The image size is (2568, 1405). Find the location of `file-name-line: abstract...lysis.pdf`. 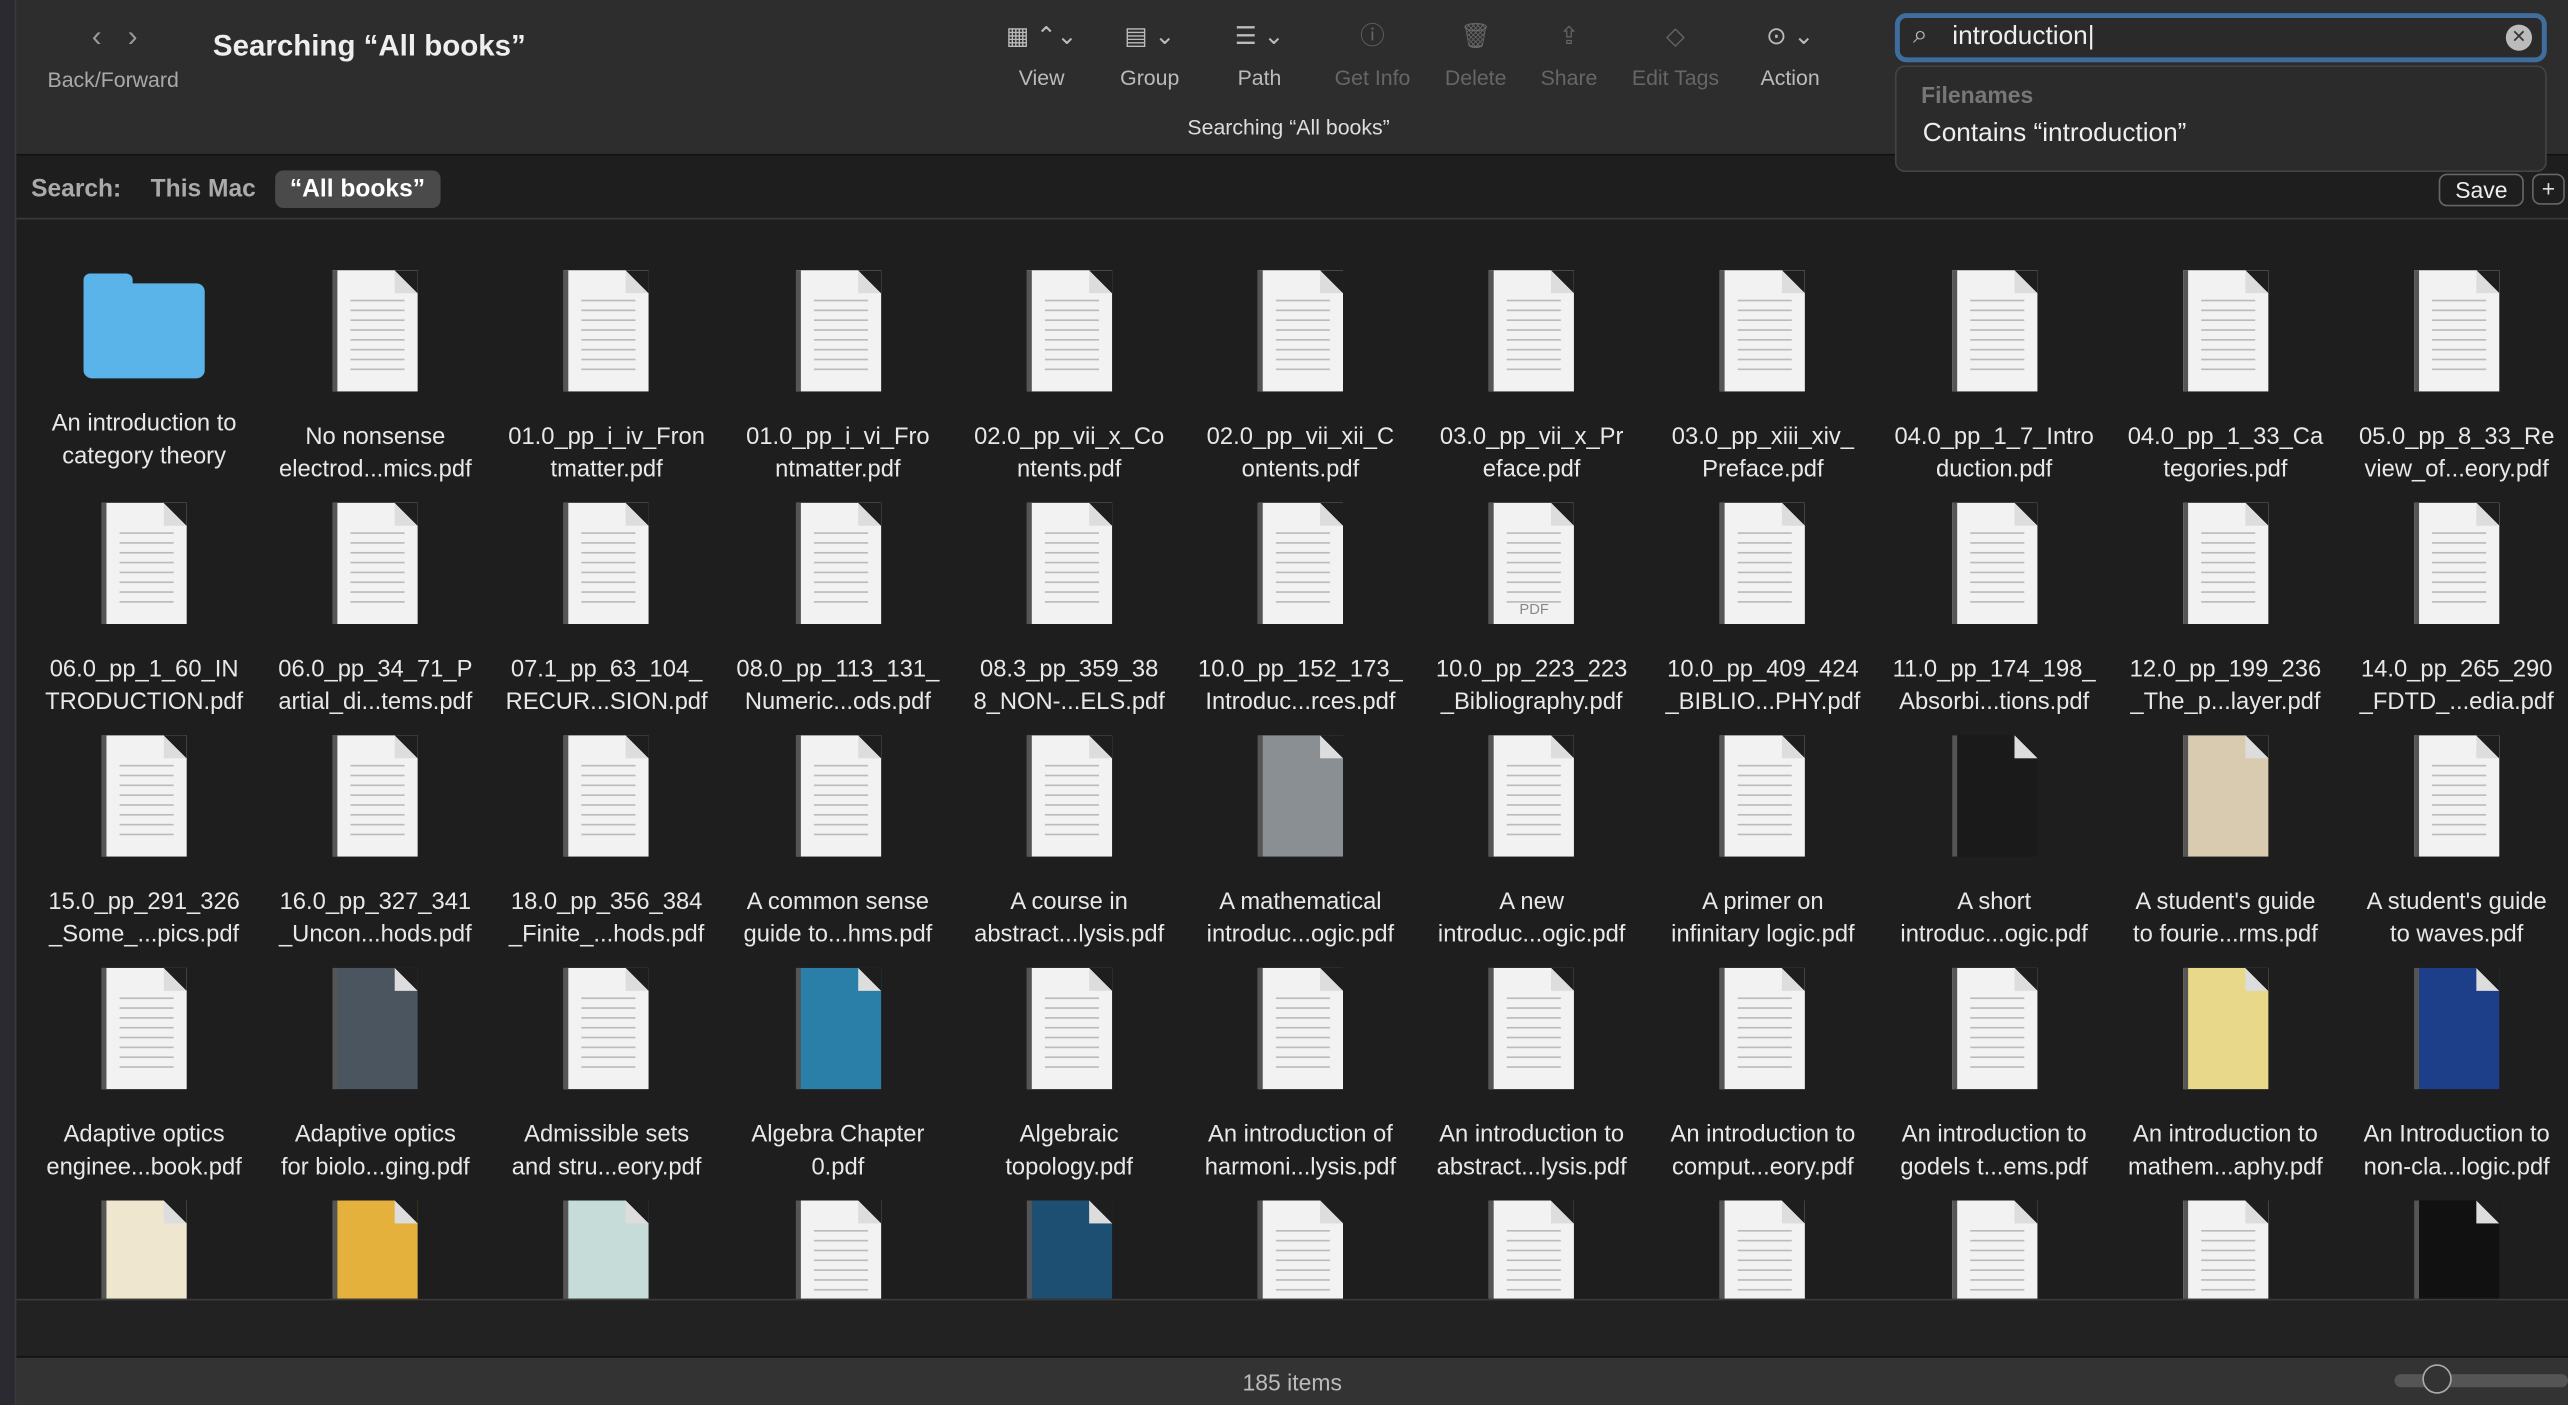

file-name-line: abstract...lysis.pdf is located at coordinates (1069, 935).